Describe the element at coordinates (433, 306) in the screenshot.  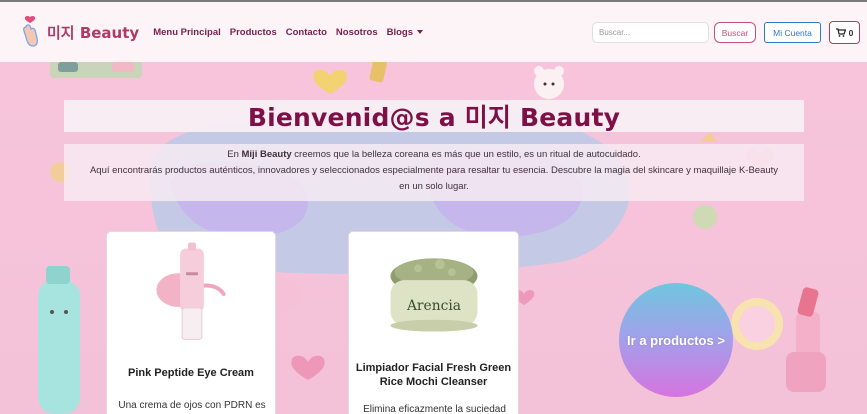
I see `svg-text: Arencia` at that location.